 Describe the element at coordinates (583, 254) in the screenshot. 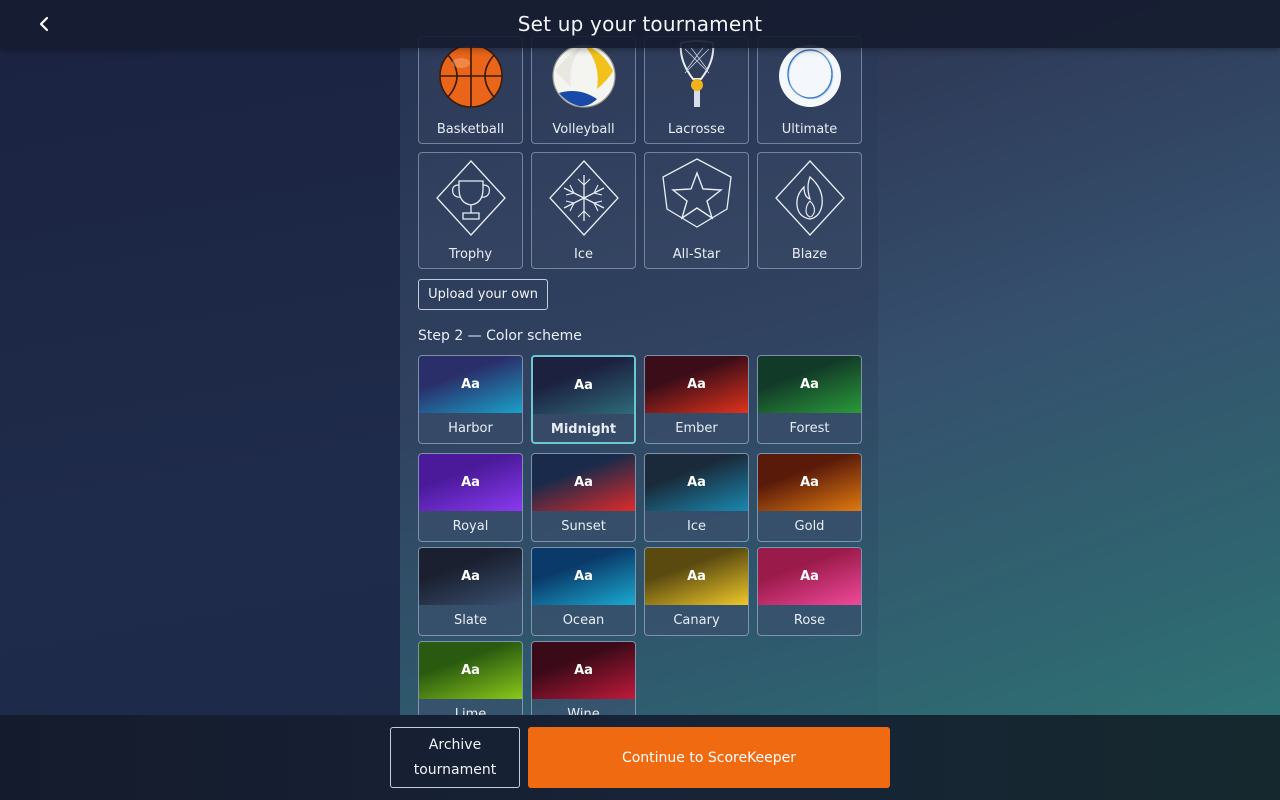

I see `tile-label: Ice` at that location.